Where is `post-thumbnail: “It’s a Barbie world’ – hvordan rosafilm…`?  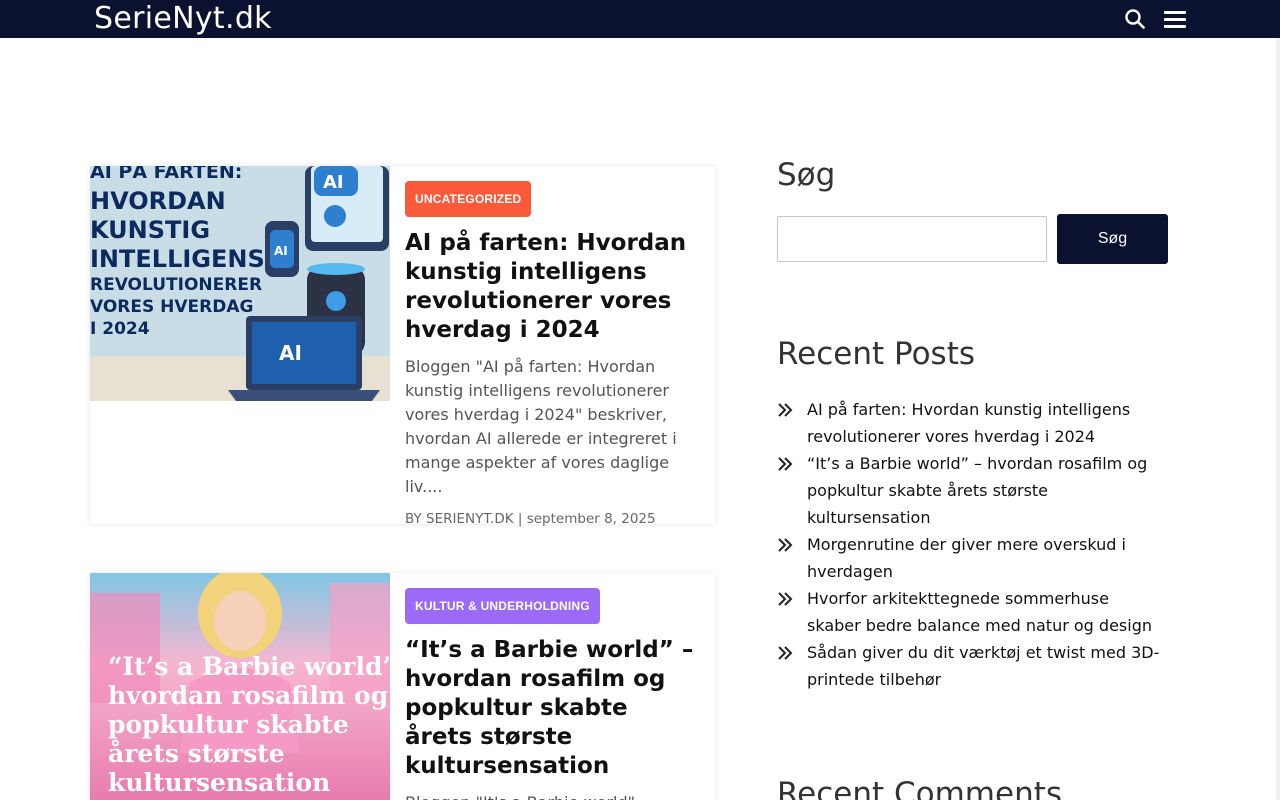
post-thumbnail: “It’s a Barbie world’ – hvordan rosafilm… is located at coordinates (240, 686).